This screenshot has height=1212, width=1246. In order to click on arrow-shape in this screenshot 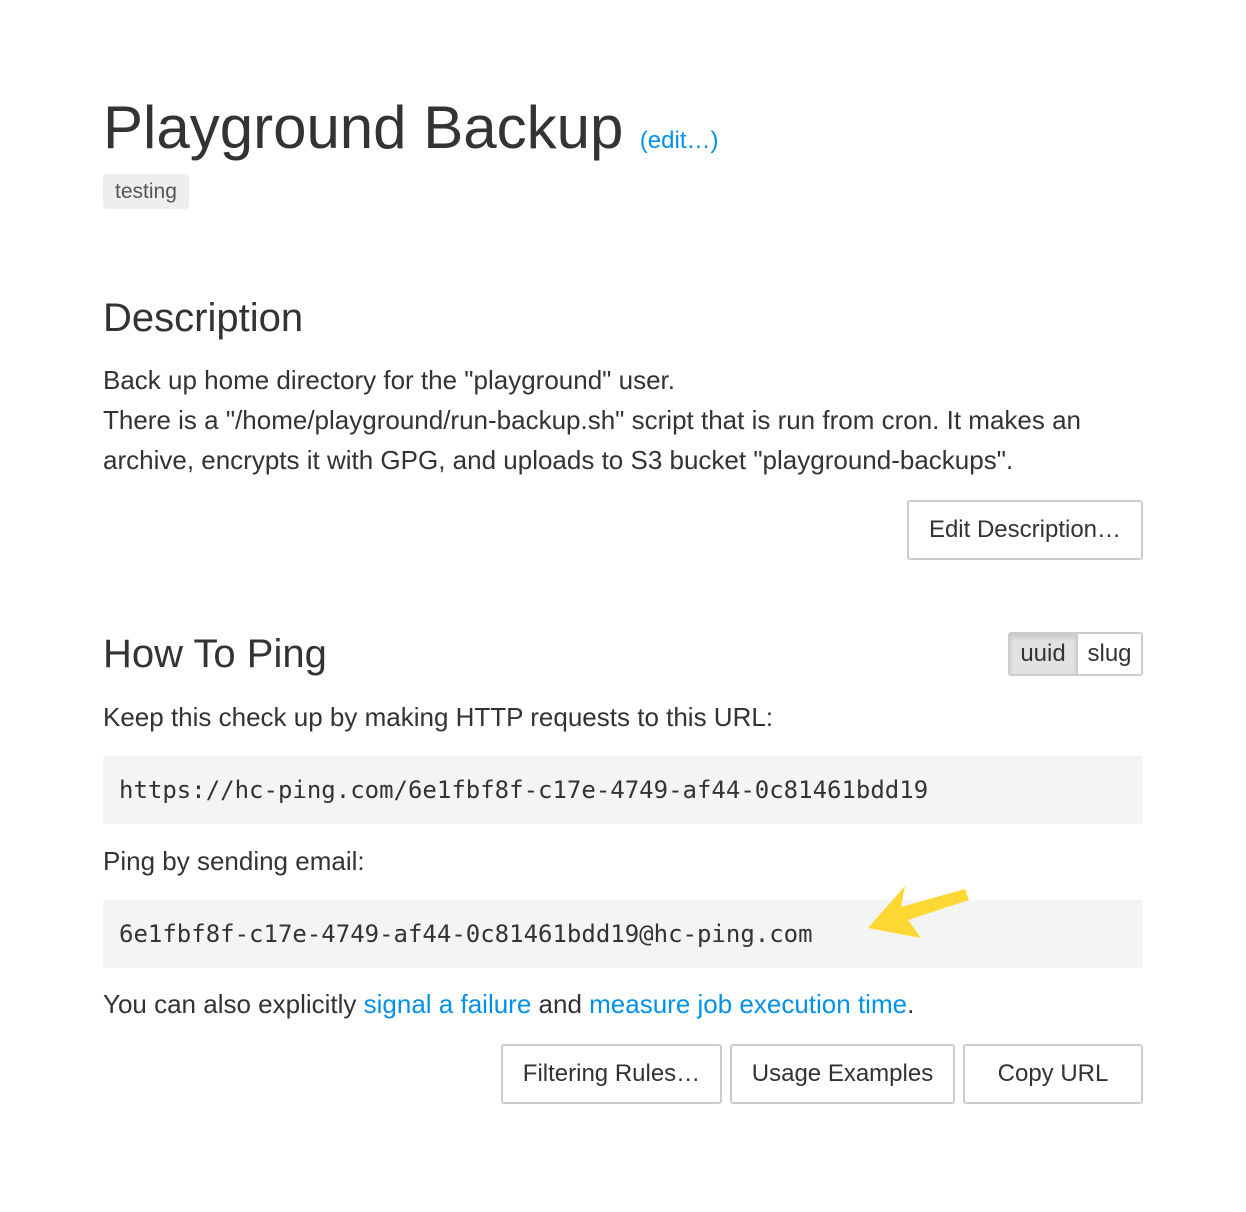, I will do `click(918, 912)`.